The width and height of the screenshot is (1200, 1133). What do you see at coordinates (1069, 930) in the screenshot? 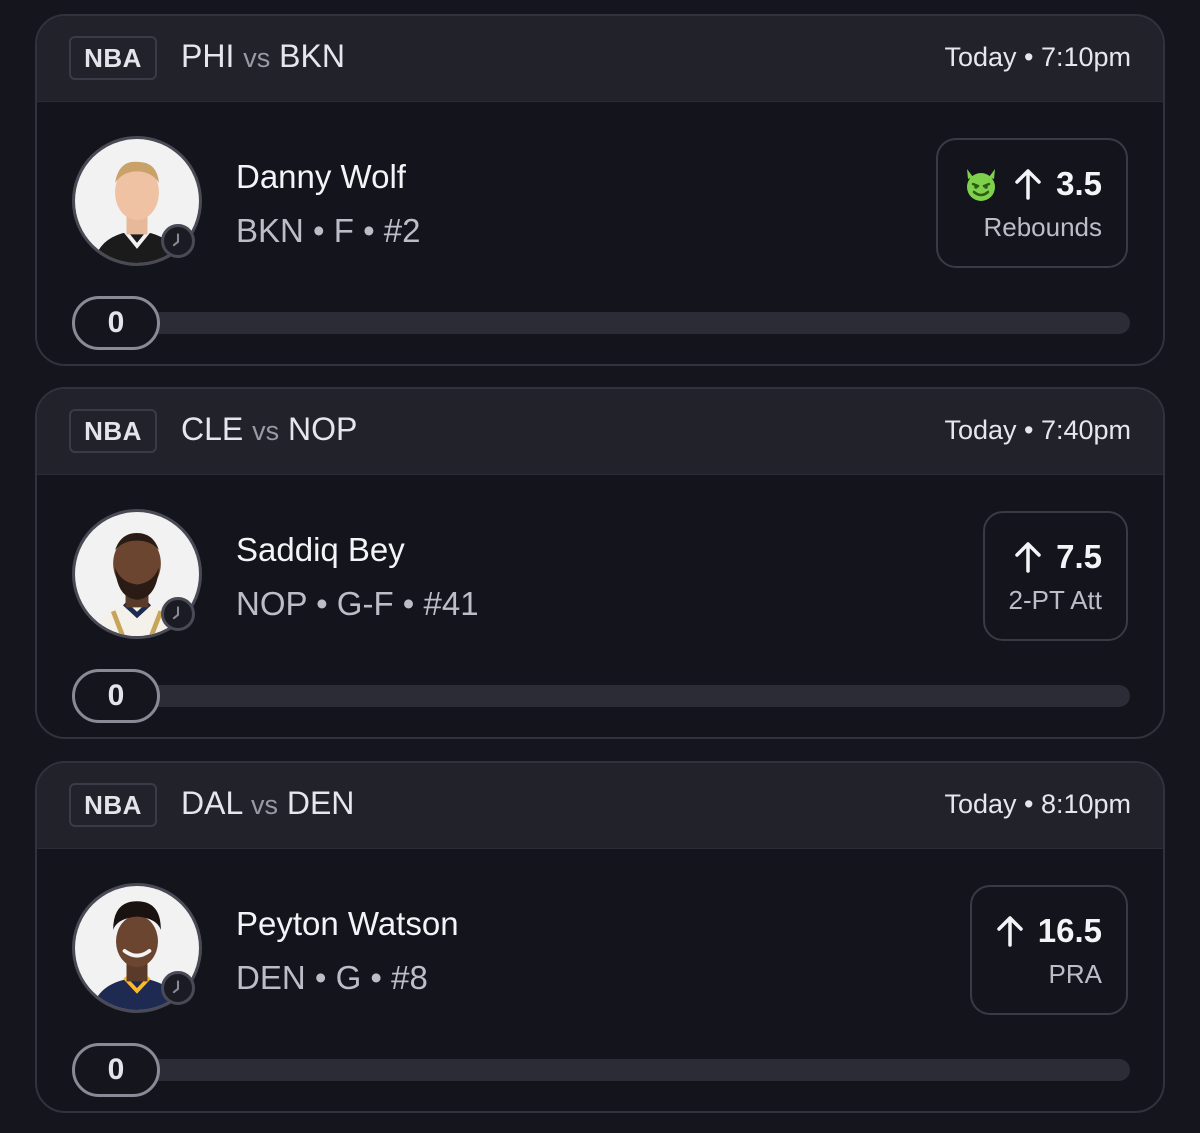
I see `pick-value: 16.5` at bounding box center [1069, 930].